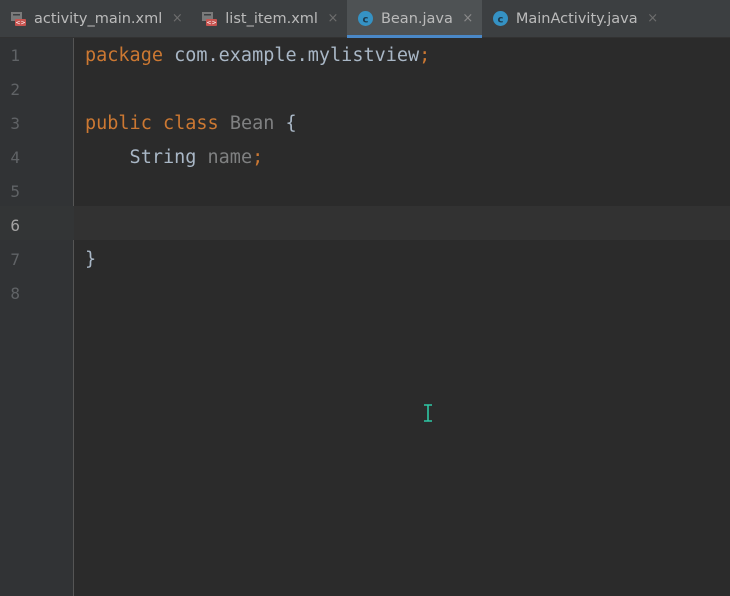 Image resolution: width=730 pixels, height=596 pixels. What do you see at coordinates (146, 157) in the screenshot?
I see `code-token: String` at bounding box center [146, 157].